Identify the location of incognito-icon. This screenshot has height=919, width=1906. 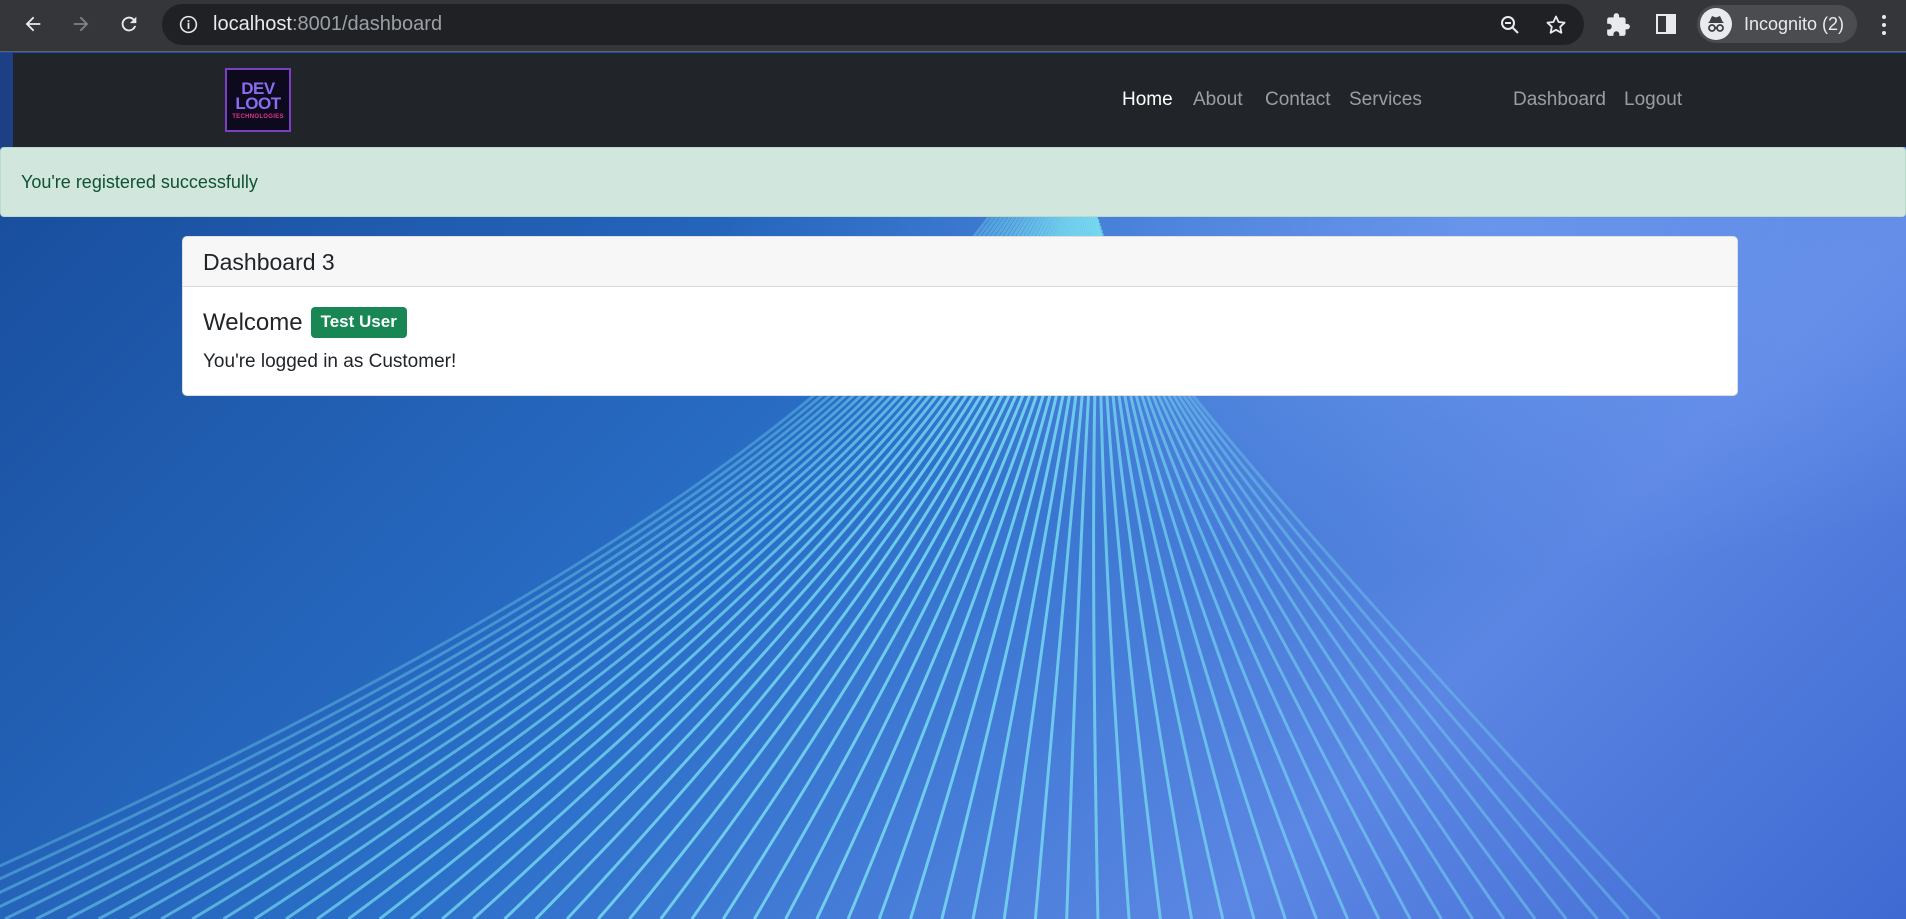
(1716, 24).